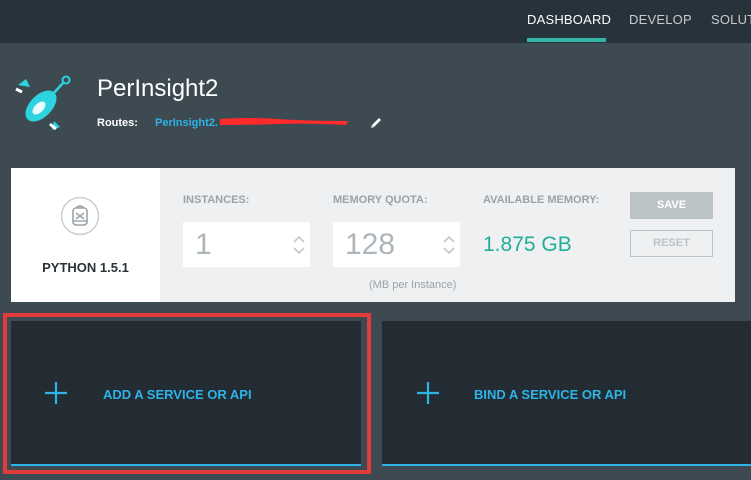 The width and height of the screenshot is (751, 480). What do you see at coordinates (449, 245) in the screenshot?
I see `memory-stepper-icon` at bounding box center [449, 245].